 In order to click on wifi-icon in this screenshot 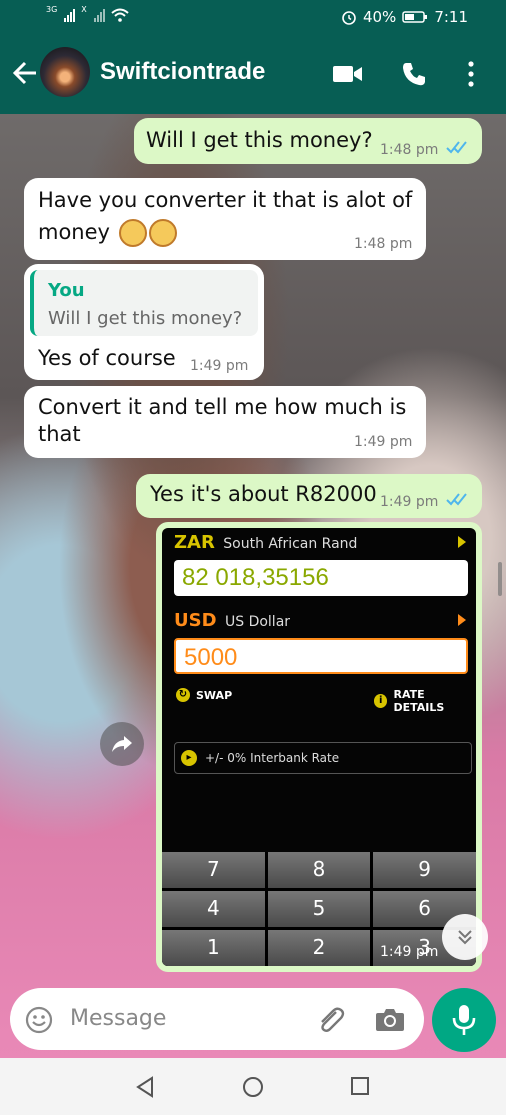, I will do `click(120, 15)`.